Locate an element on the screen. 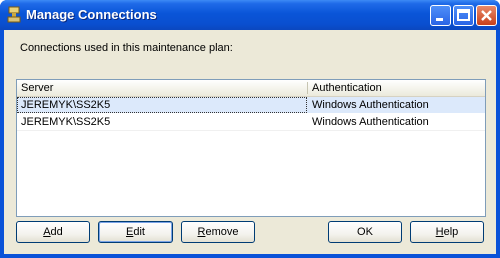  maximize-button is located at coordinates (463, 15).